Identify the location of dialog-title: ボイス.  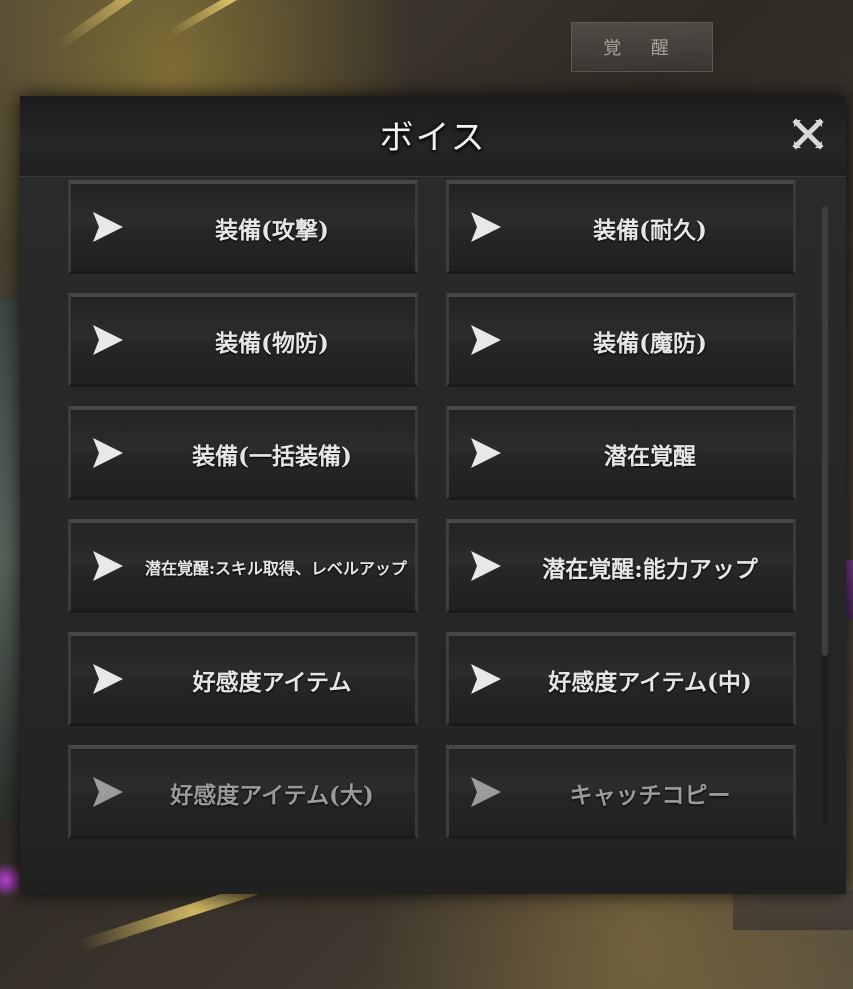
(433, 138).